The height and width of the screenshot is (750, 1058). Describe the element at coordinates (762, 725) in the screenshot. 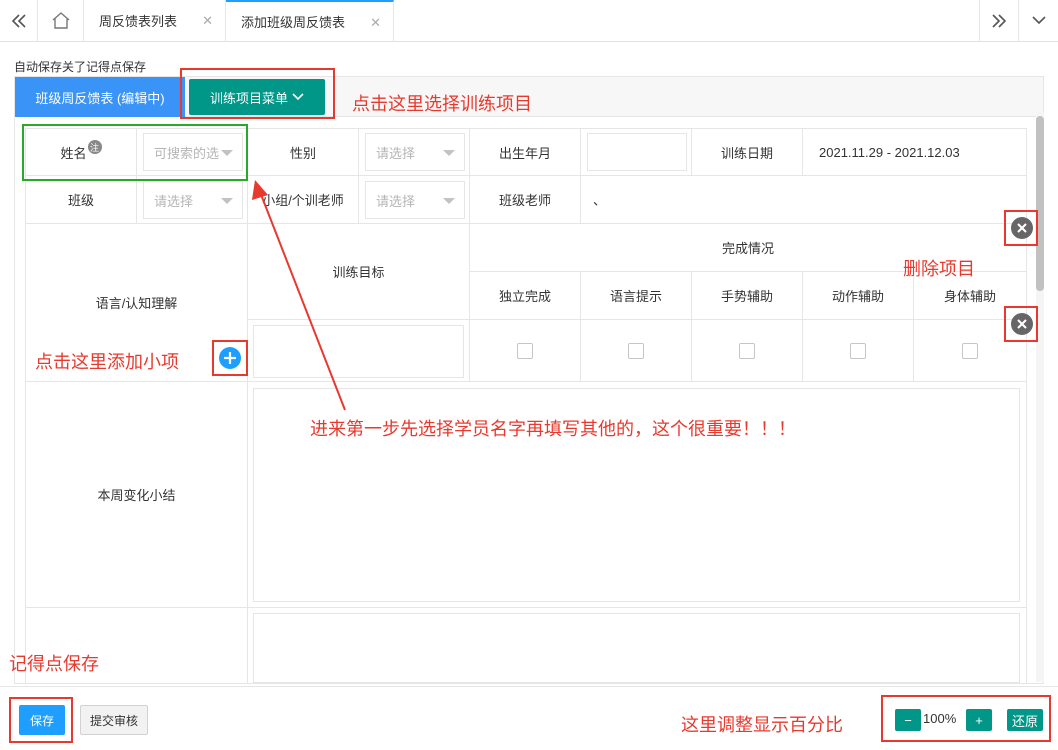

I see `annotation-adjust-zoom: 这里调整显示百分比` at that location.